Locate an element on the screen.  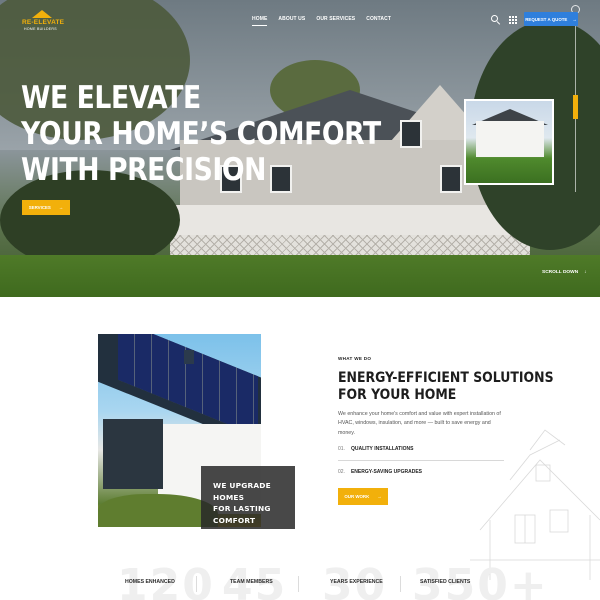
house-sketch-illustration is located at coordinates (535, 504).